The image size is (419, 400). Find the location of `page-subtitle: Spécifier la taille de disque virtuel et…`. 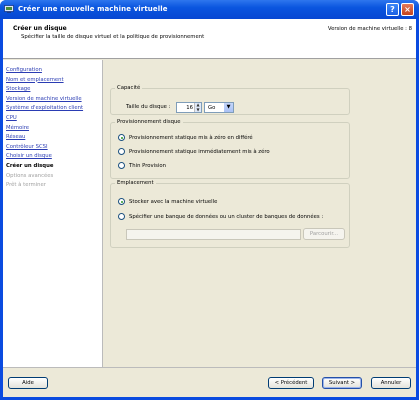

page-subtitle: Spécifier la taille de disque virtuel et… is located at coordinates (113, 37).